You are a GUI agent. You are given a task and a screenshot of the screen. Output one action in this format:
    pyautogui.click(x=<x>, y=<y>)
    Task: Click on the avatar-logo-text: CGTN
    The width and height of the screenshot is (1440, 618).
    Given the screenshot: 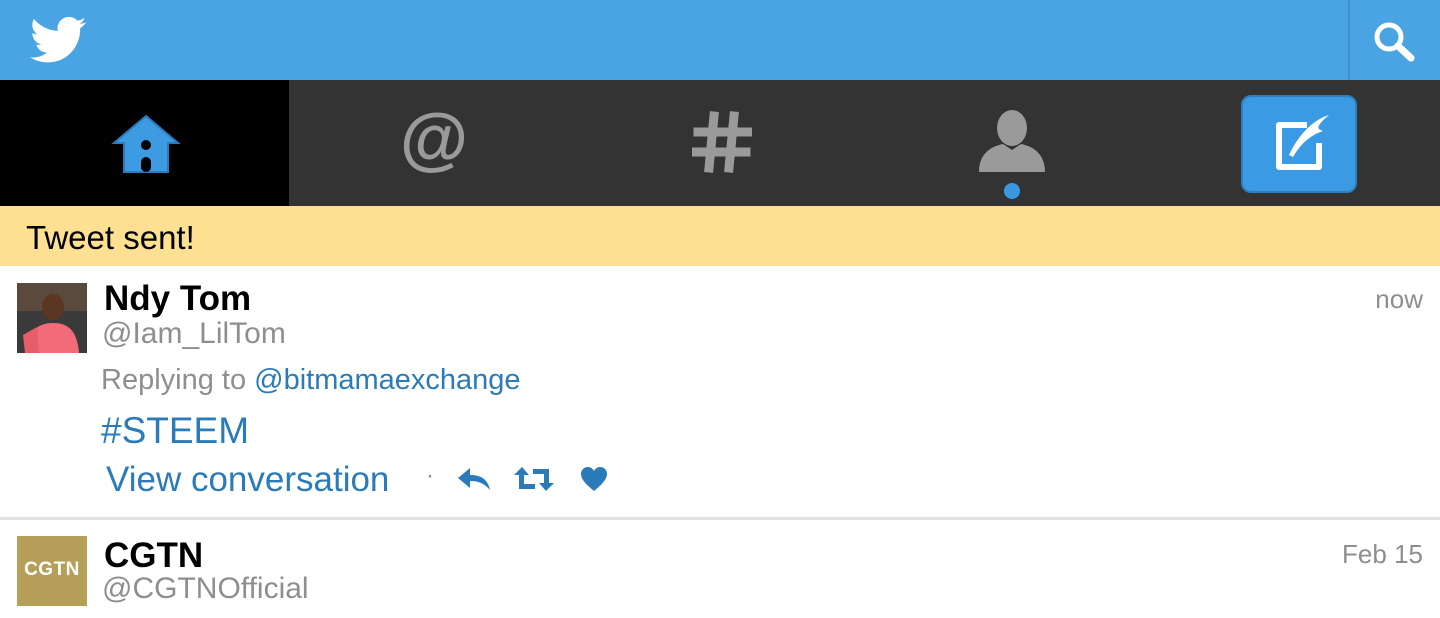 What is the action you would take?
    pyautogui.click(x=52, y=569)
    